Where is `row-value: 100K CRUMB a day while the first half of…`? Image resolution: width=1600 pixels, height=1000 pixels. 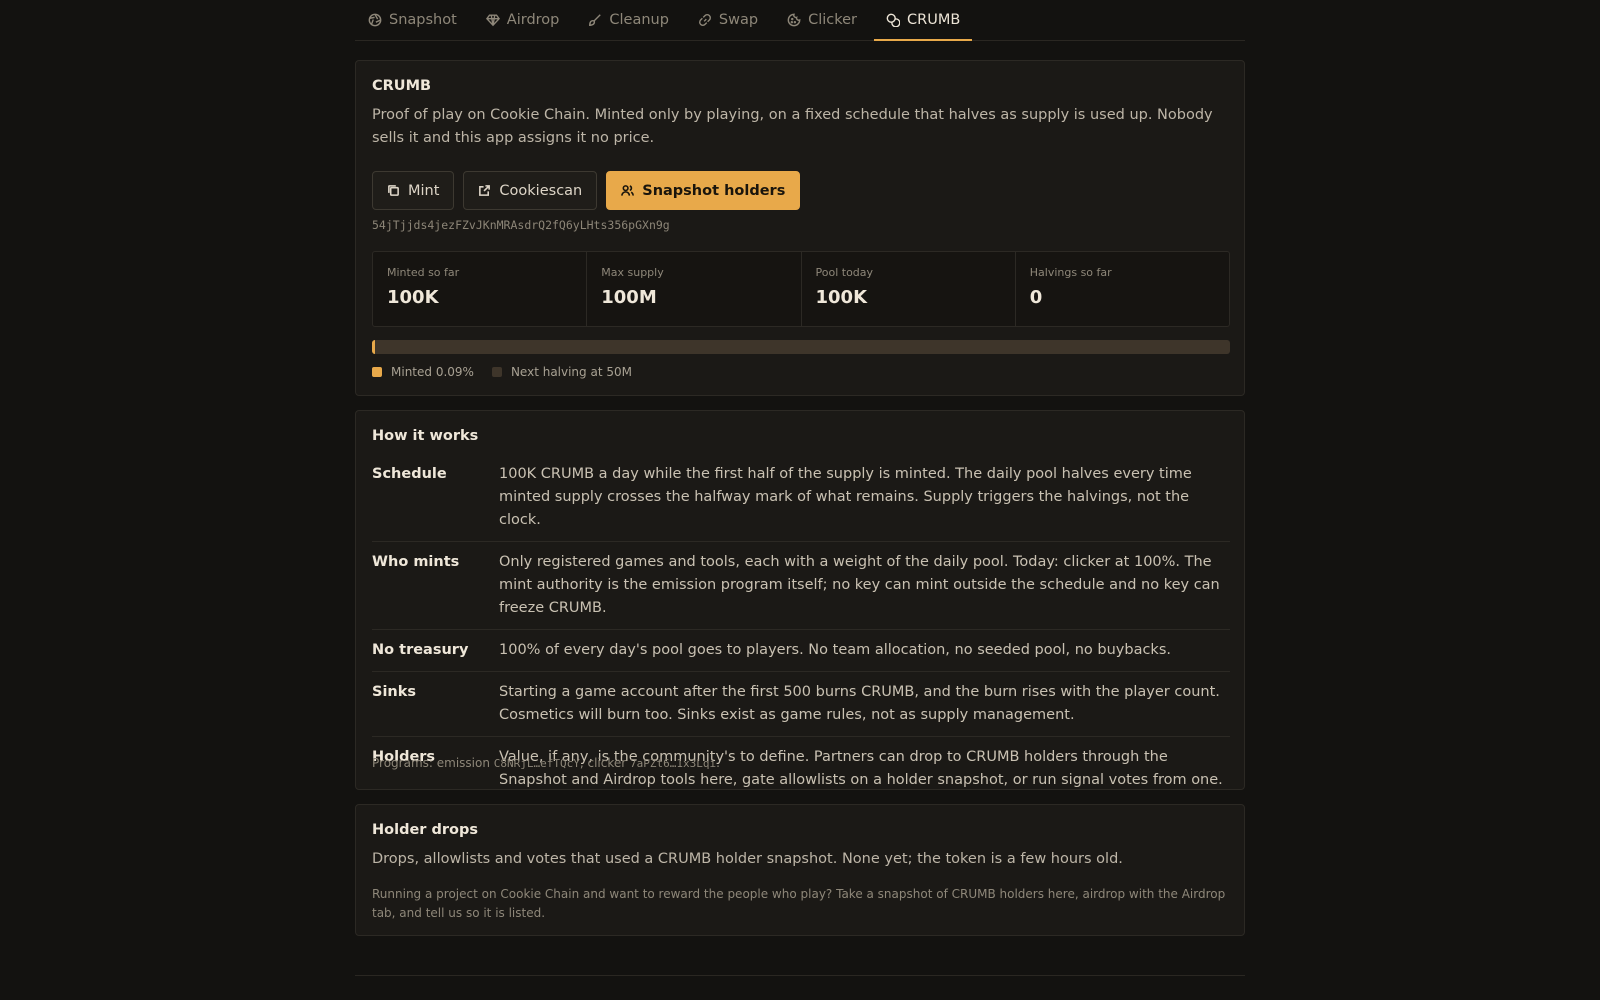 row-value: 100K CRUMB a day while the first half of… is located at coordinates (845, 497).